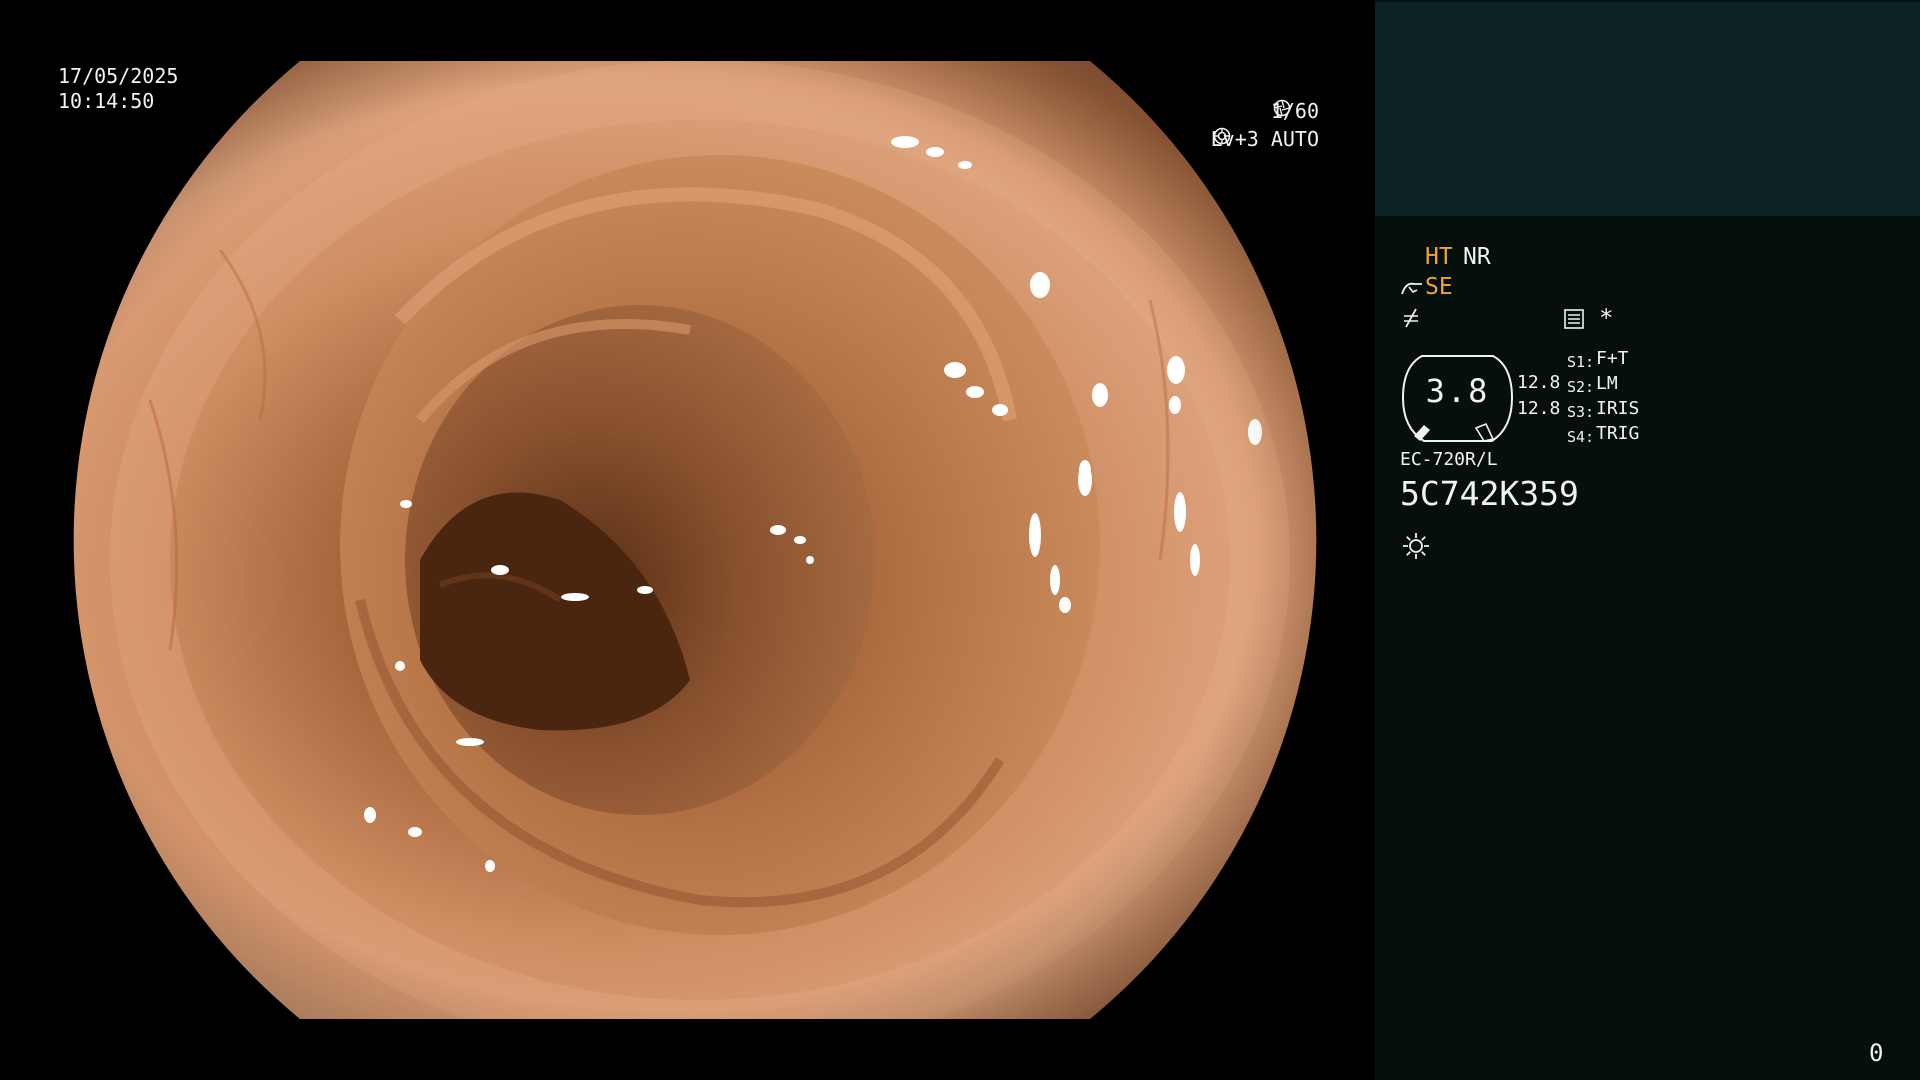 The width and height of the screenshot is (1920, 1080). I want to click on switch-4-value: TRIG, so click(1618, 433).